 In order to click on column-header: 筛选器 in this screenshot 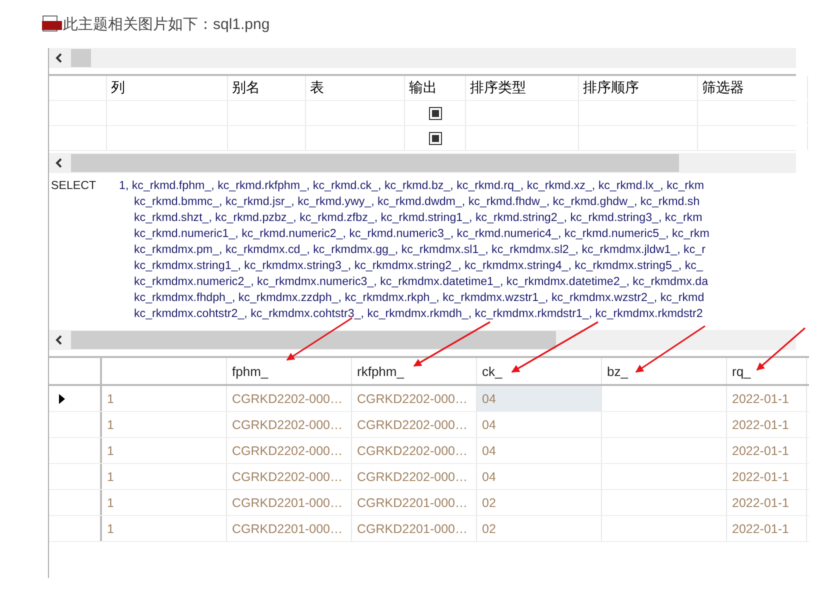, I will do `click(723, 88)`.